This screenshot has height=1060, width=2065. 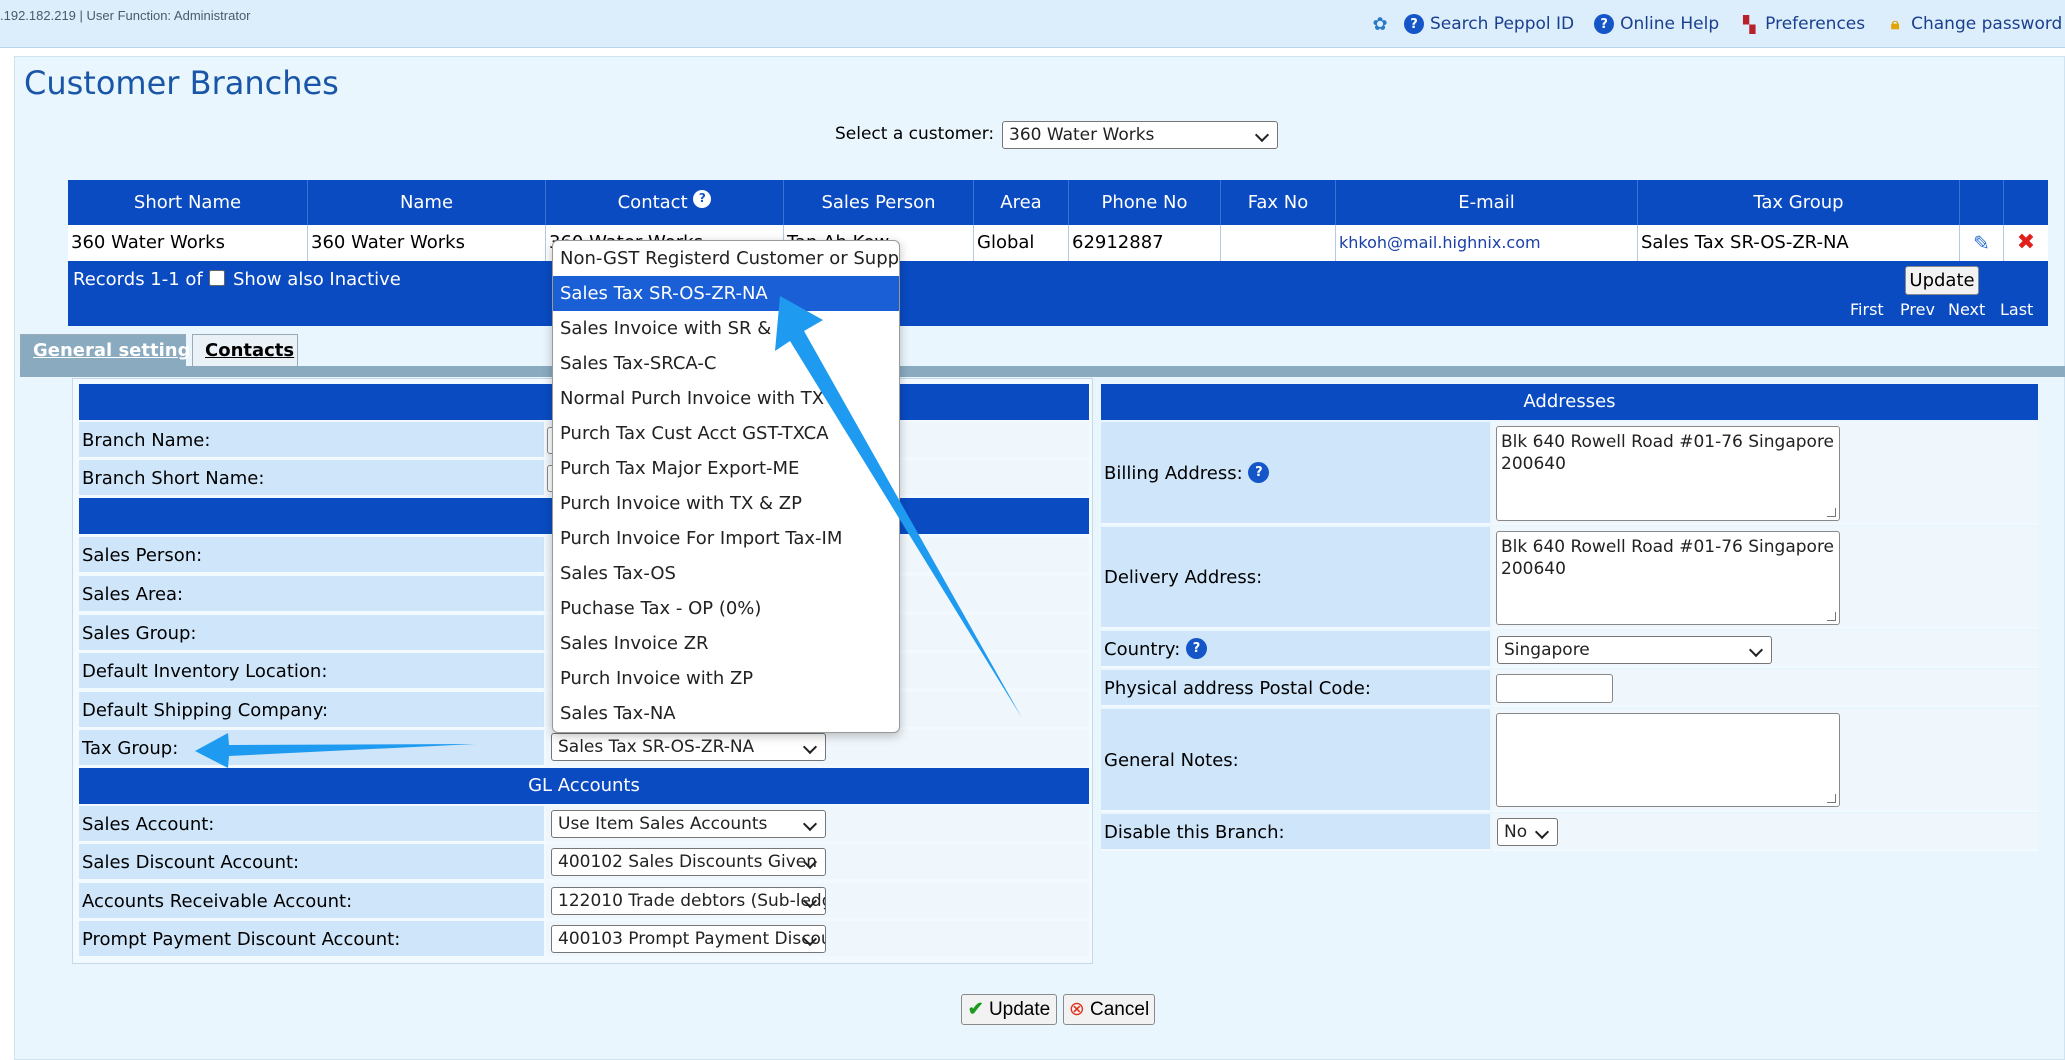 What do you see at coordinates (1799, 243) in the screenshot?
I see `cell-tax-group: Sales Tax SR-OS-ZR-NA` at bounding box center [1799, 243].